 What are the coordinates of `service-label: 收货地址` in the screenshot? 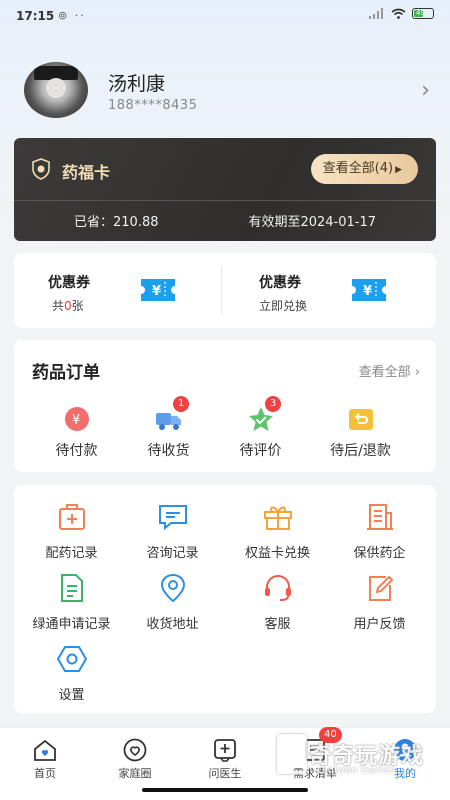 It's located at (172, 624).